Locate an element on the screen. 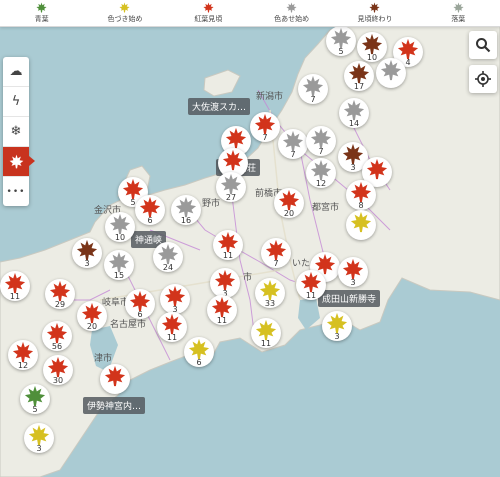 Image resolution: width=500 pixels, height=477 pixels. legend-item-turning: 色づき始め is located at coordinates (124, 13).